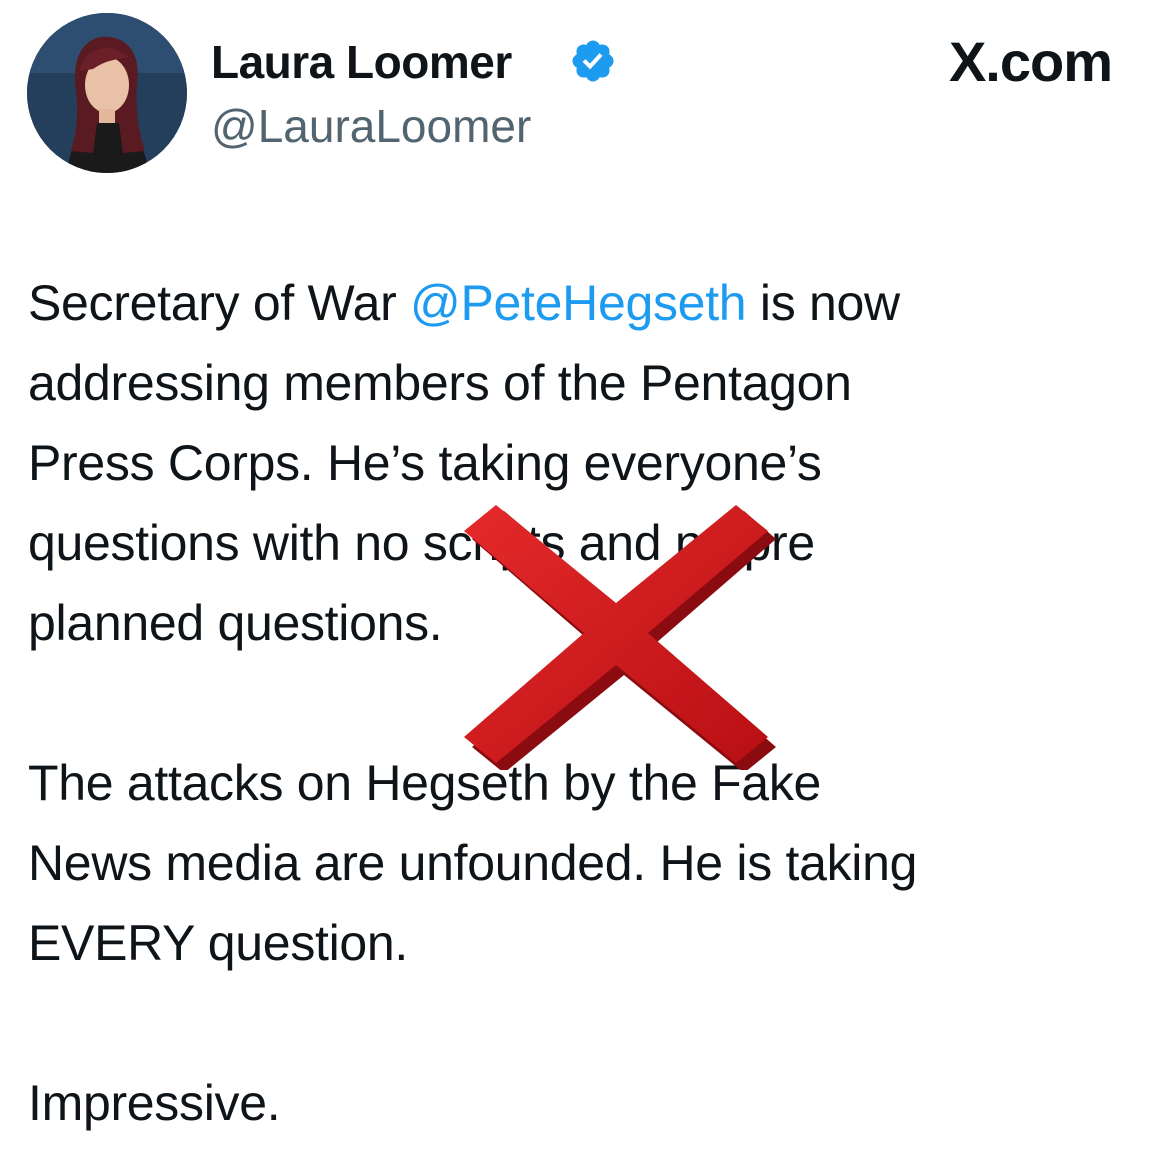 This screenshot has height=1170, width=1170. I want to click on handle: @LauraLoomer, so click(371, 126).